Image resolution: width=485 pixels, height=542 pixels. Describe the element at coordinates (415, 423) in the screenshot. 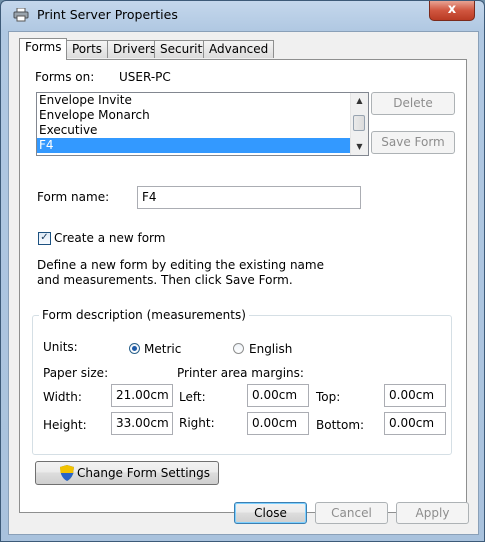

I see `bottom-margin-field: 0.00cm` at that location.